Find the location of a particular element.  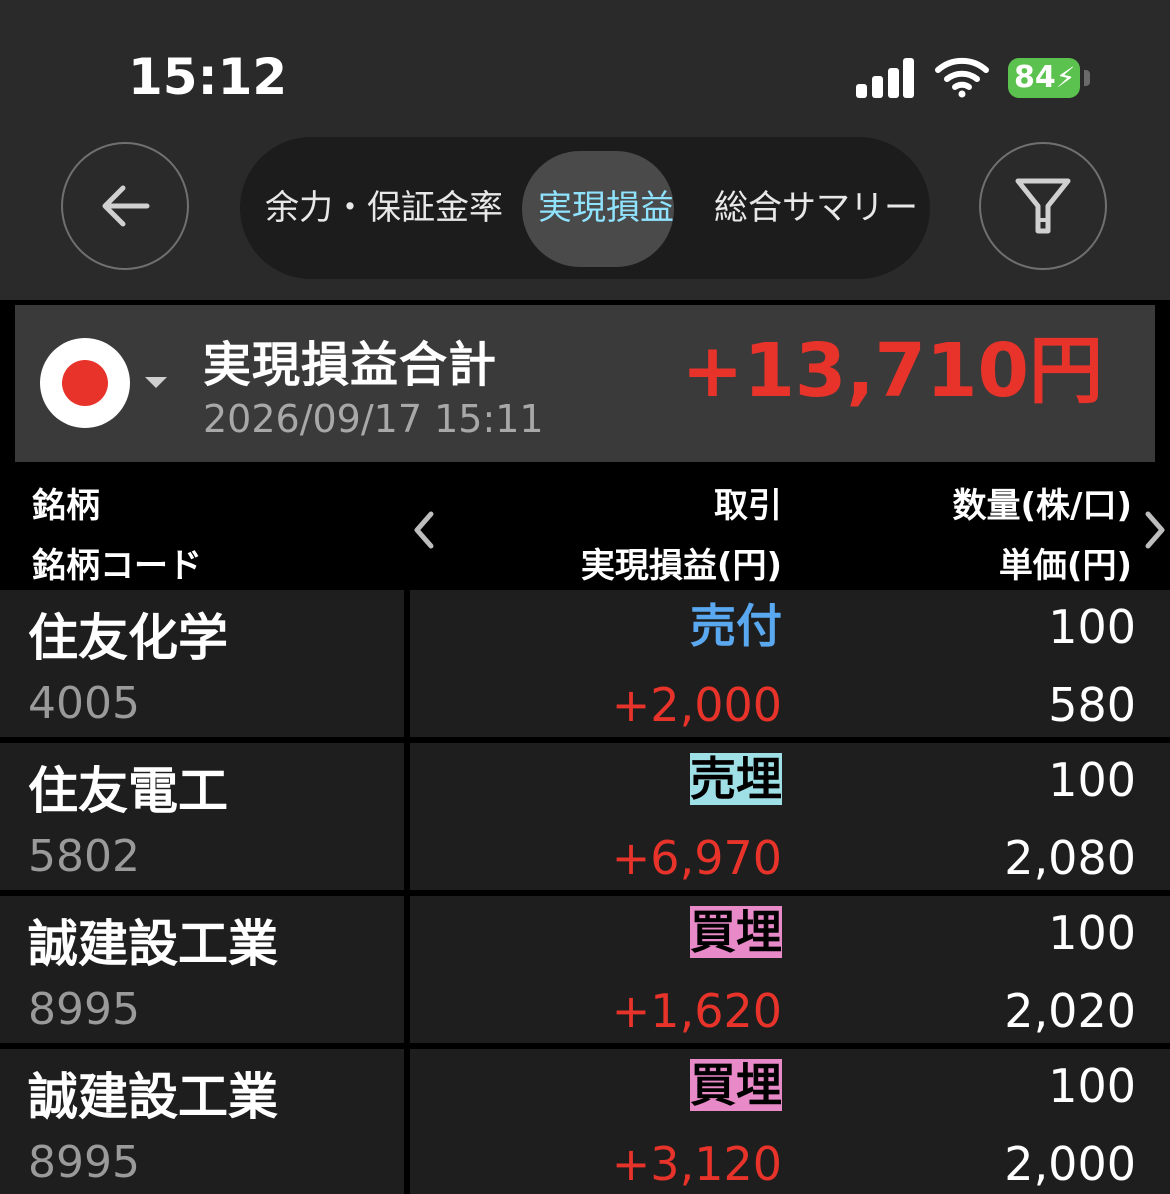

header-stock: 銘柄 is located at coordinates (66, 506).